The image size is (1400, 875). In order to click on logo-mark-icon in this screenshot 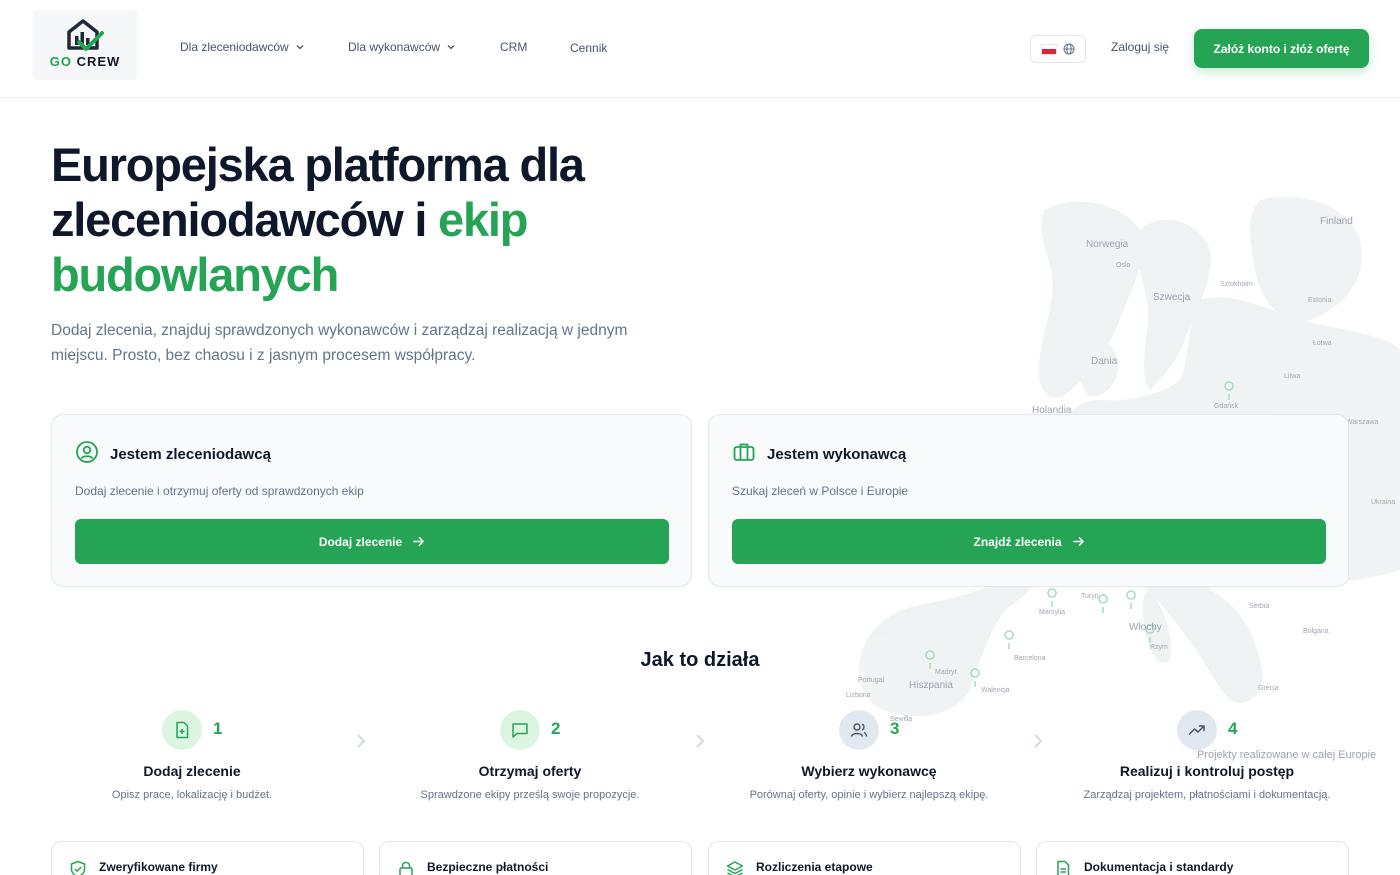, I will do `click(85, 35)`.